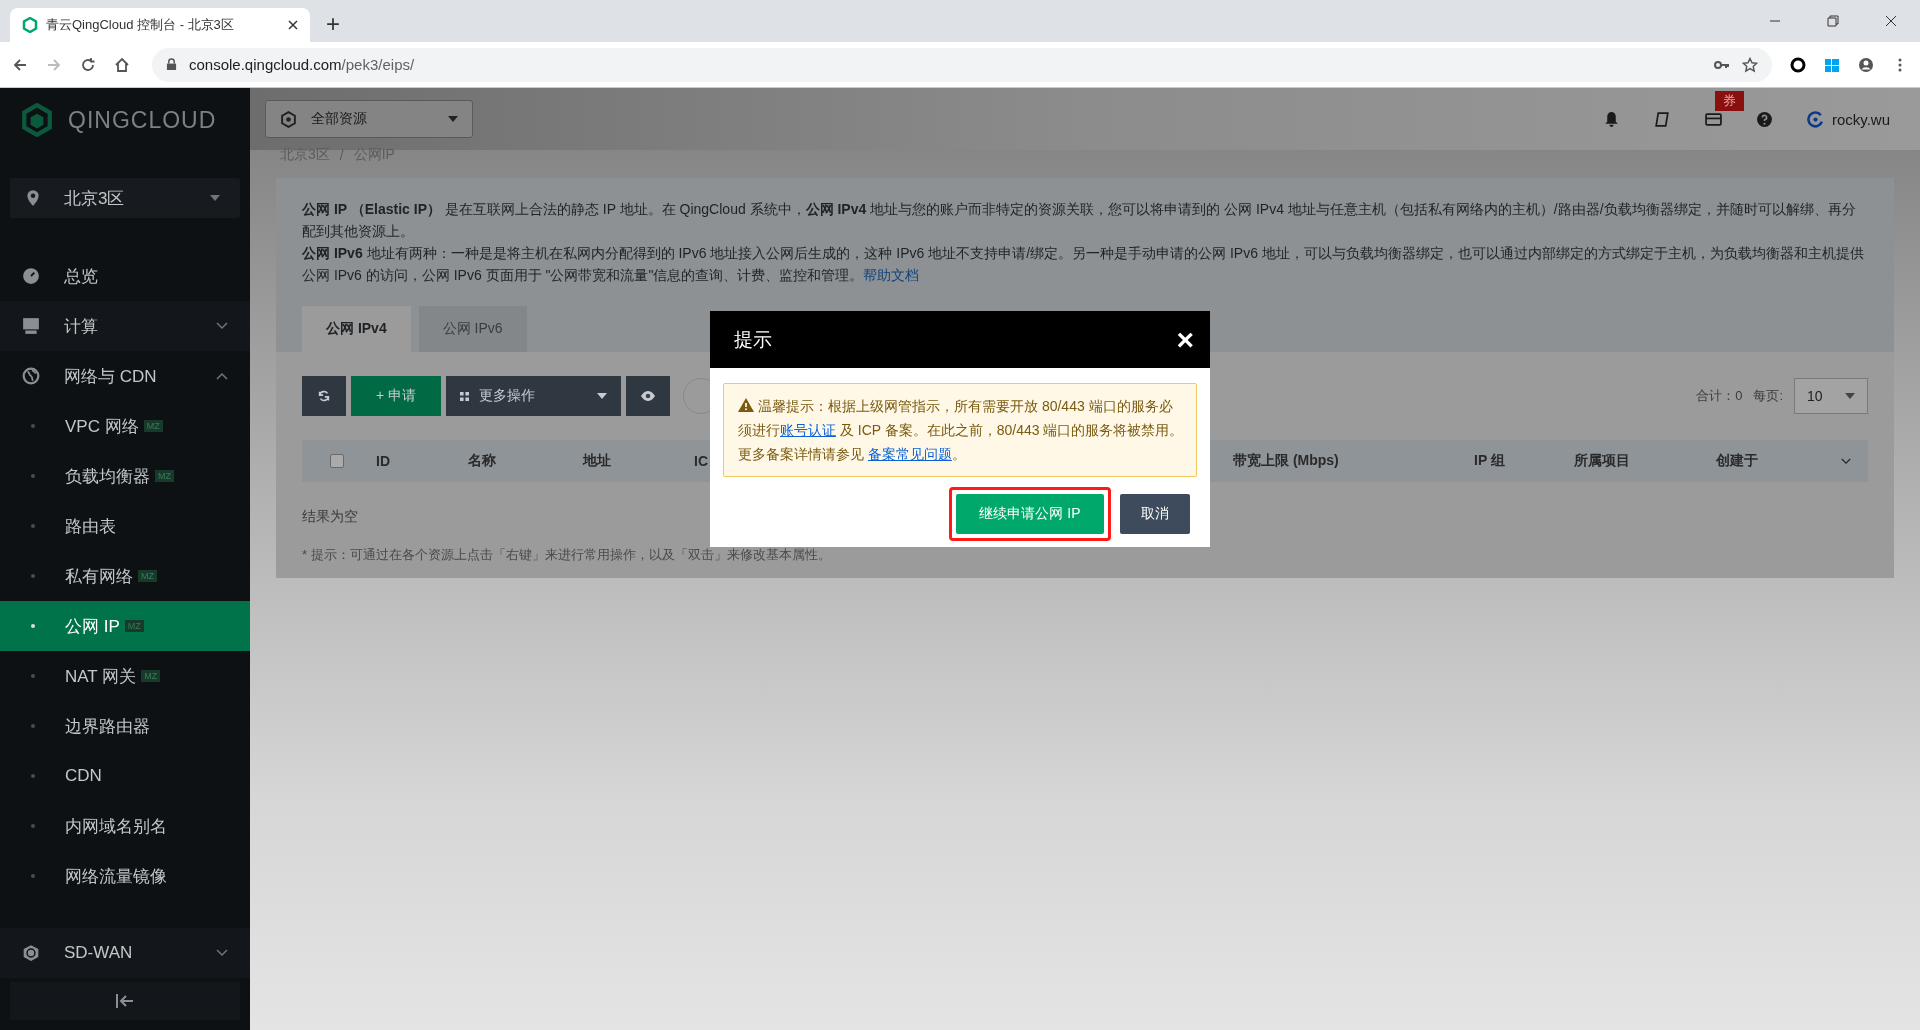 This screenshot has height=1030, width=1920. Describe the element at coordinates (330, 516) in the screenshot. I see `empty-result-text: 结果为空` at that location.